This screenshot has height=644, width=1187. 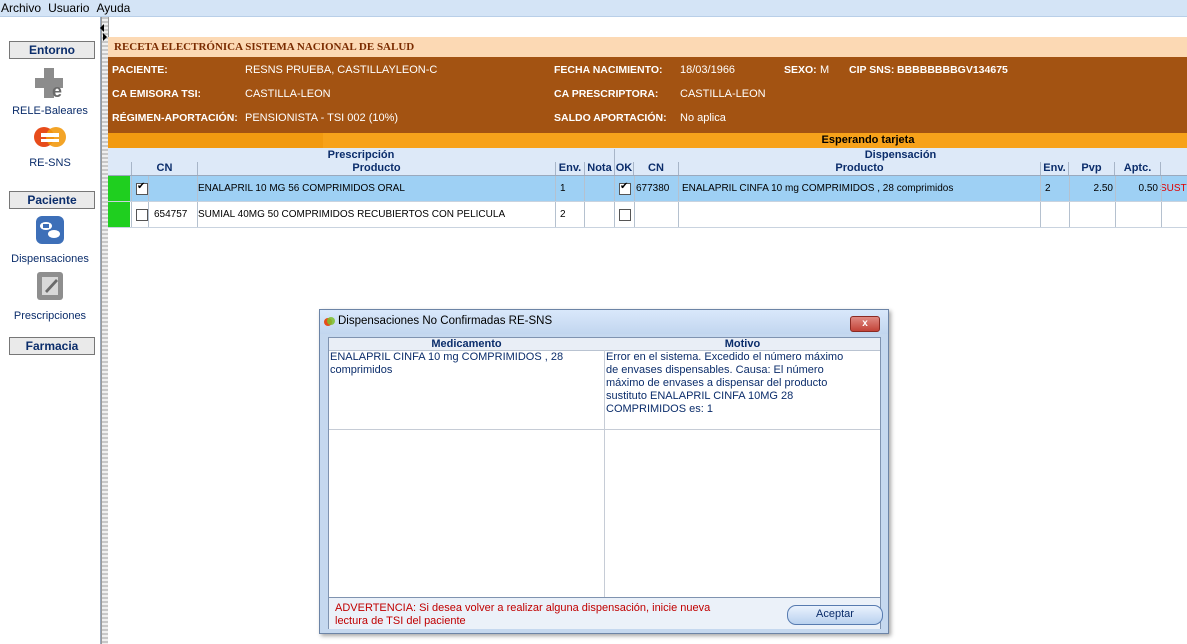 I want to click on col-motivo: Motivo, so click(x=742, y=344).